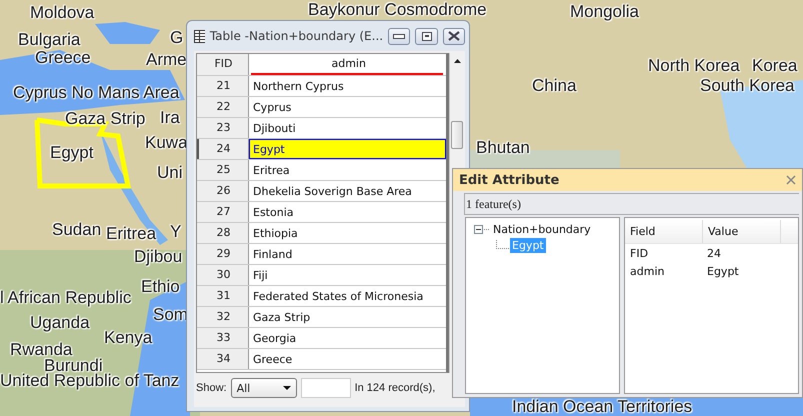 The width and height of the screenshot is (803, 416). Describe the element at coordinates (176, 232) in the screenshot. I see `map-label: Y` at that location.